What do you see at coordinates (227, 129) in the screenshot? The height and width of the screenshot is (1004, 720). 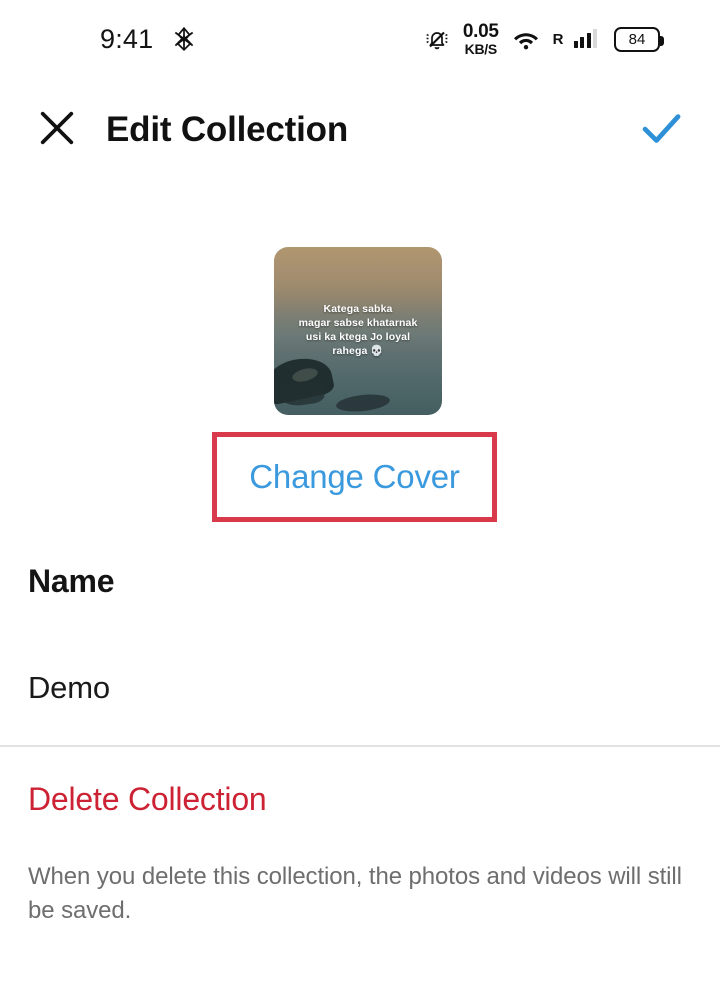 I see `page-title: Edit Collection` at bounding box center [227, 129].